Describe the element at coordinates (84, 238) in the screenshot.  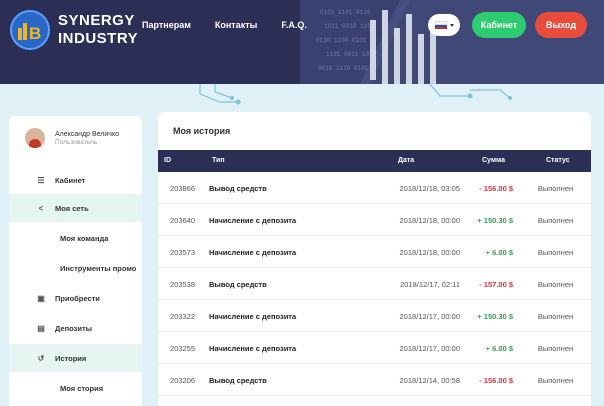
I see `sidebar-item-label: Моя команда` at that location.